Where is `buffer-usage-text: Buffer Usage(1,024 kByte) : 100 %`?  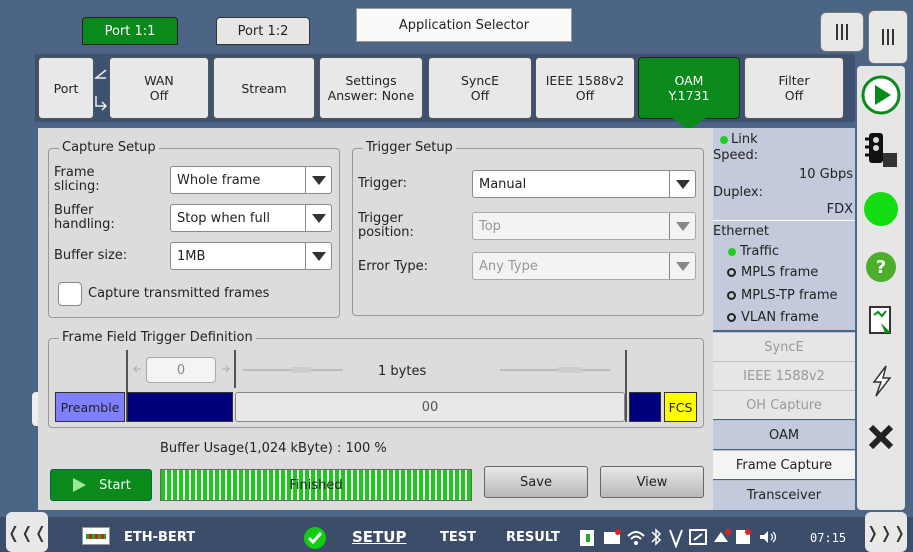
buffer-usage-text: Buffer Usage(1,024 kByte) : 100 % is located at coordinates (273, 448).